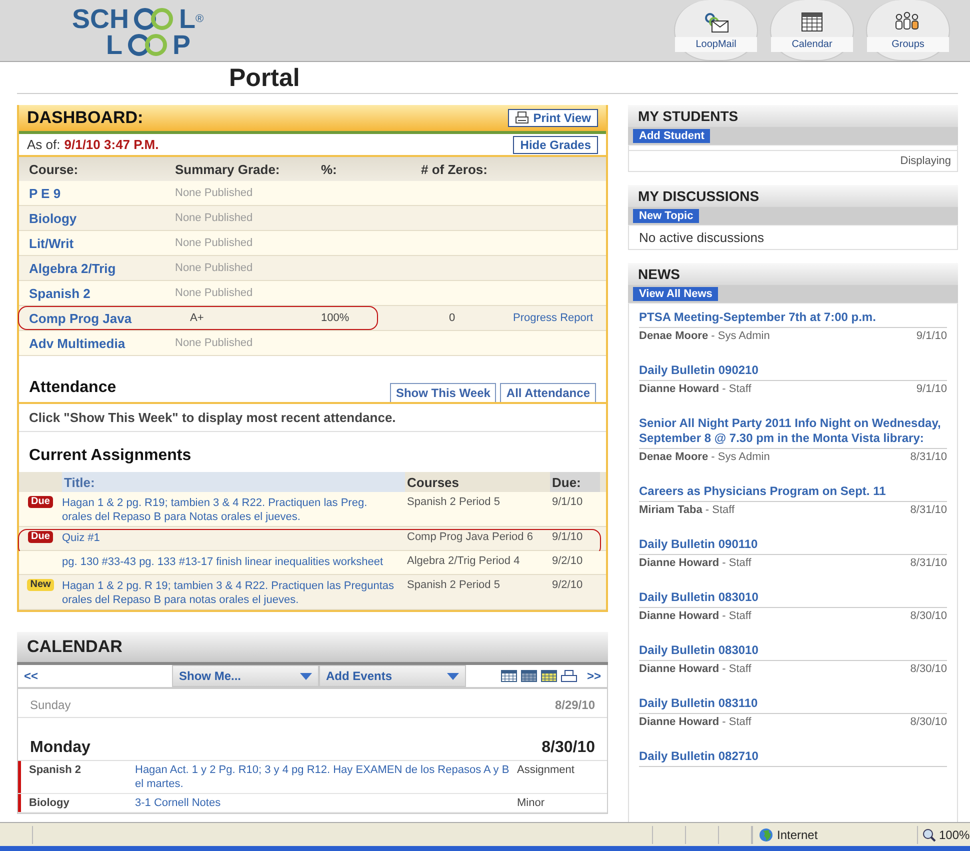 The image size is (970, 851). Describe the element at coordinates (929, 835) in the screenshot. I see `zoom-icon` at that location.